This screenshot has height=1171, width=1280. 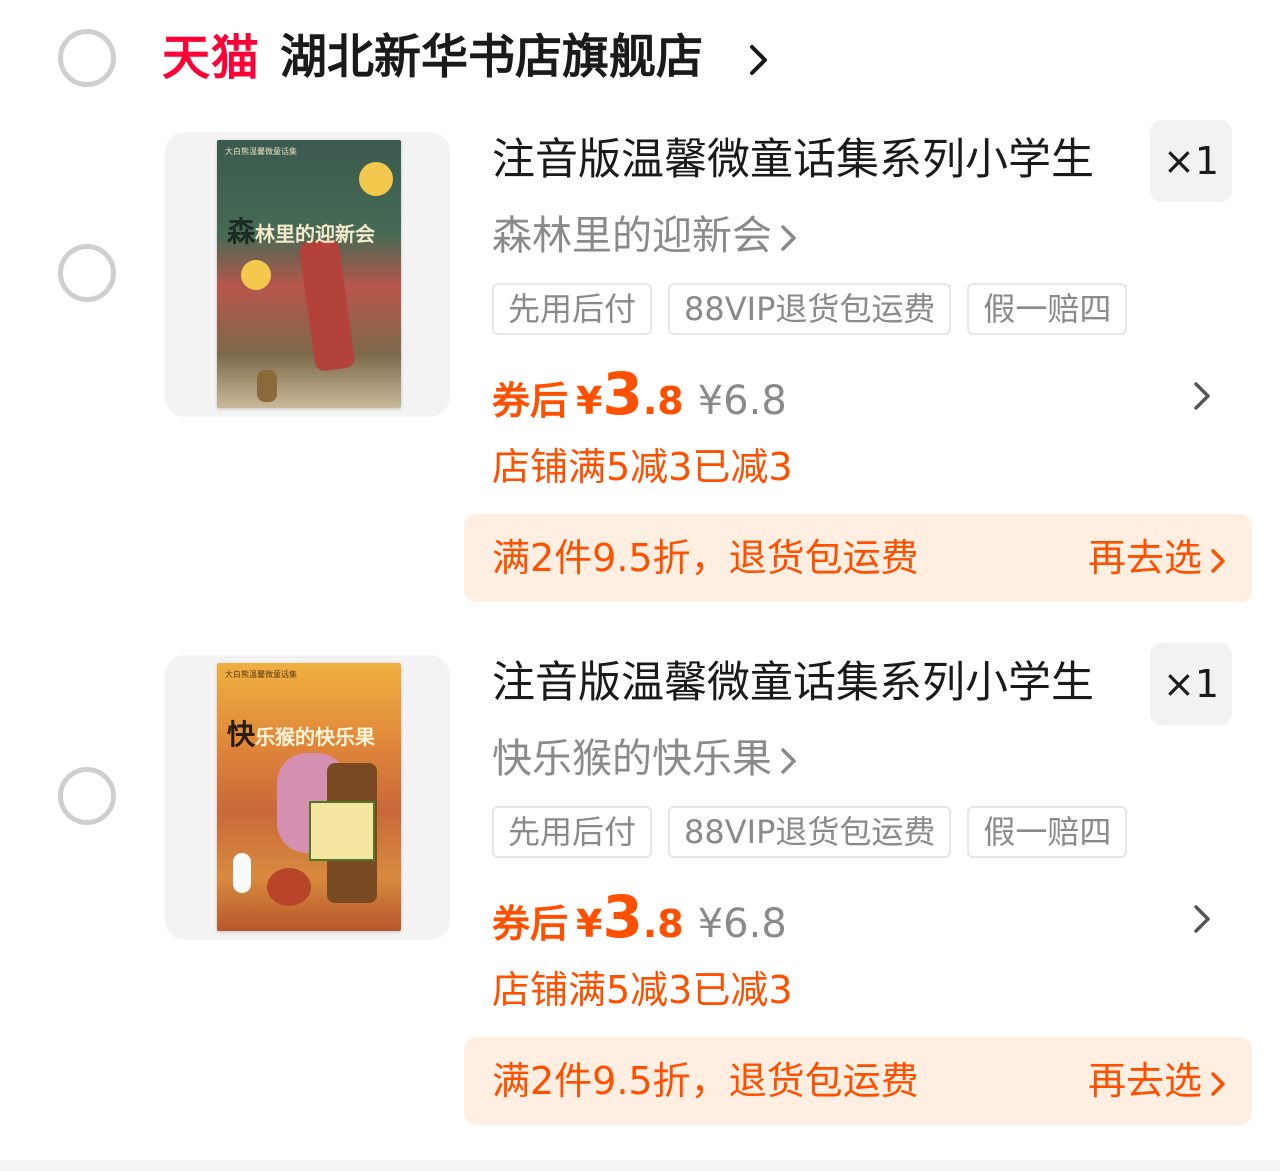 I want to click on sku-selector: 森林里的迎新会, so click(x=645, y=236).